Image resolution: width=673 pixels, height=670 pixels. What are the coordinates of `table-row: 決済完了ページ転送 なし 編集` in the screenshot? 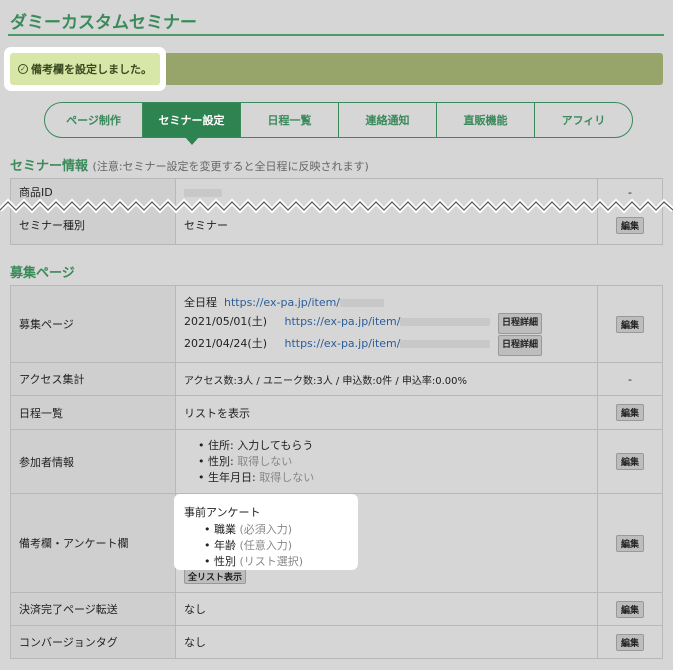 It's located at (336, 609).